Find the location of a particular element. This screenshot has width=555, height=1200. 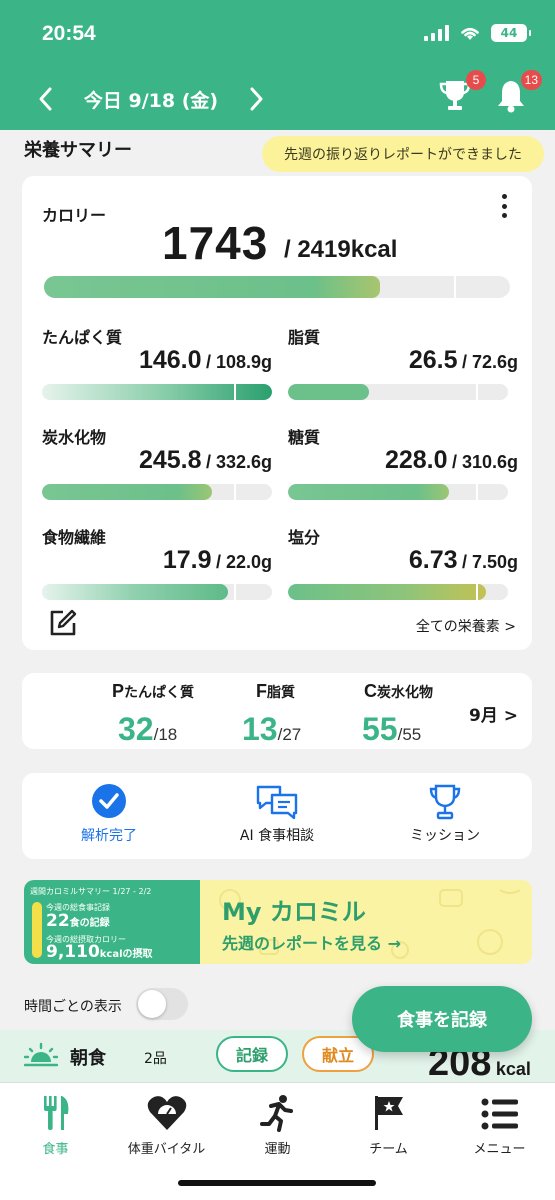

pfc-letter: P is located at coordinates (118, 691).